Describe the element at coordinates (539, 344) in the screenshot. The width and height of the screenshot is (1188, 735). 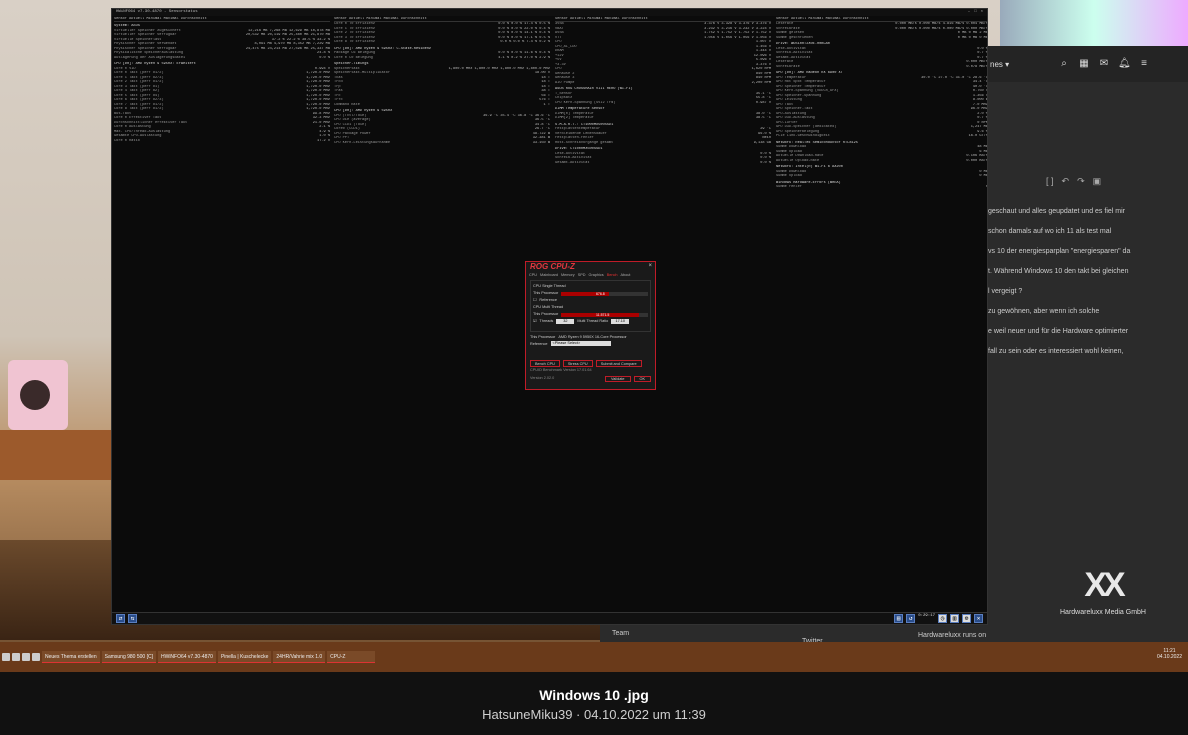
I see `reference-label-2: Reference` at that location.